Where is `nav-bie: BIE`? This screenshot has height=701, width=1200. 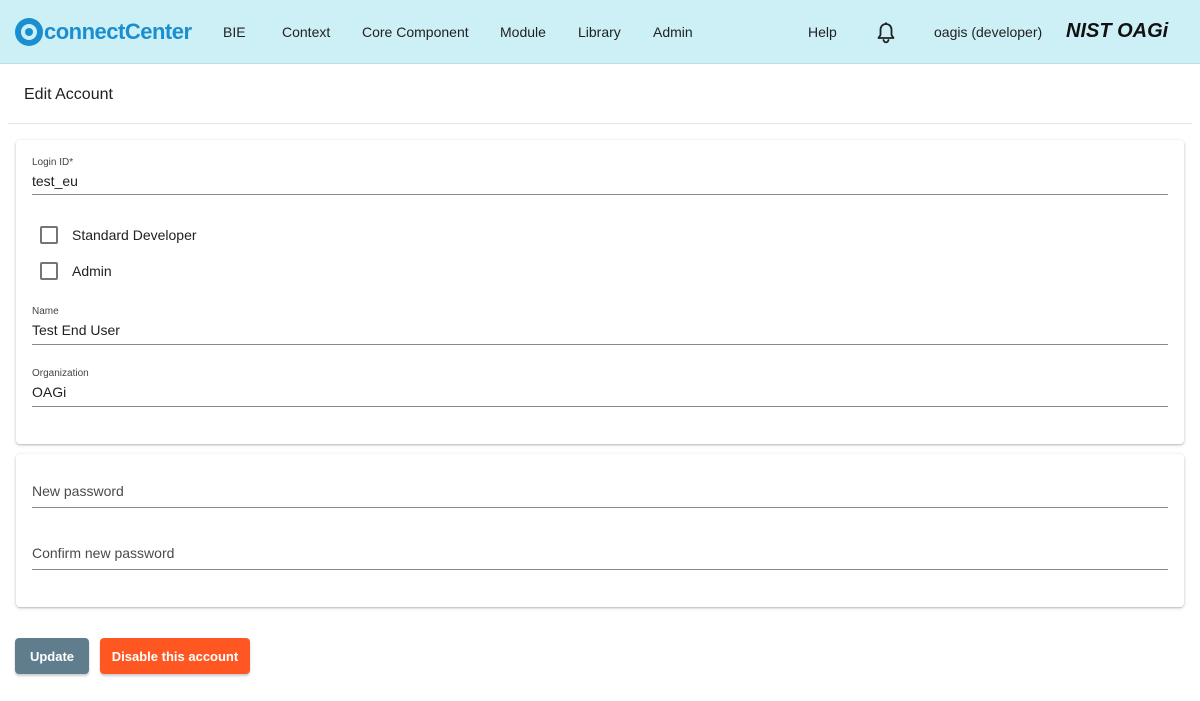
nav-bie: BIE is located at coordinates (234, 32).